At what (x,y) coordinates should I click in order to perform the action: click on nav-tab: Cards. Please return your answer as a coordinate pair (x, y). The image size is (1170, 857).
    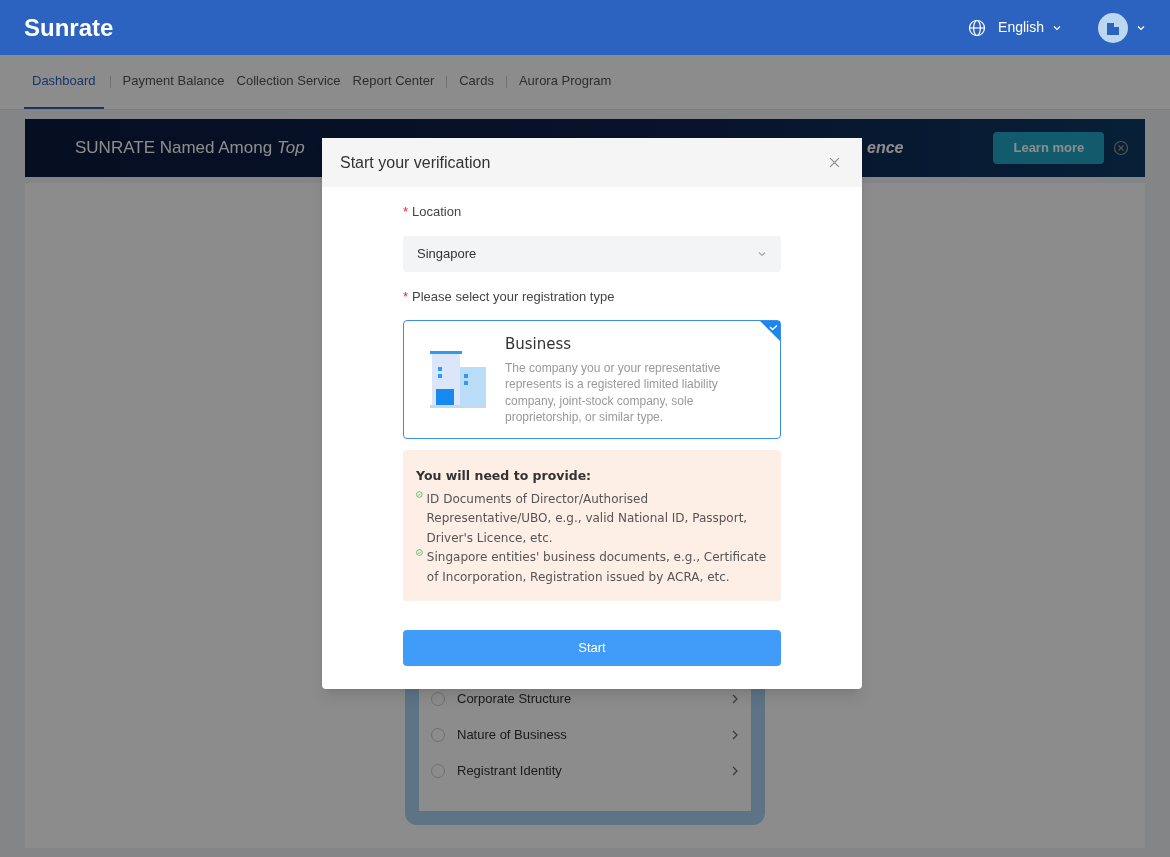
    Looking at the image, I should click on (476, 82).